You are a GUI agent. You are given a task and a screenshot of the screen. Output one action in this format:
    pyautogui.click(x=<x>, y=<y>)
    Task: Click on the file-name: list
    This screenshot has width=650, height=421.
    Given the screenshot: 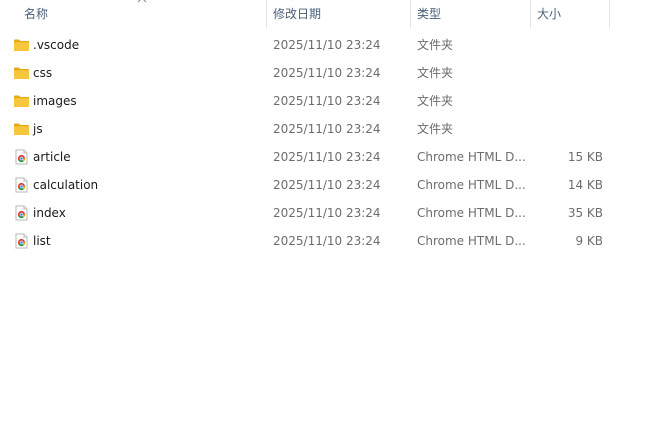 What is the action you would take?
    pyautogui.click(x=42, y=241)
    